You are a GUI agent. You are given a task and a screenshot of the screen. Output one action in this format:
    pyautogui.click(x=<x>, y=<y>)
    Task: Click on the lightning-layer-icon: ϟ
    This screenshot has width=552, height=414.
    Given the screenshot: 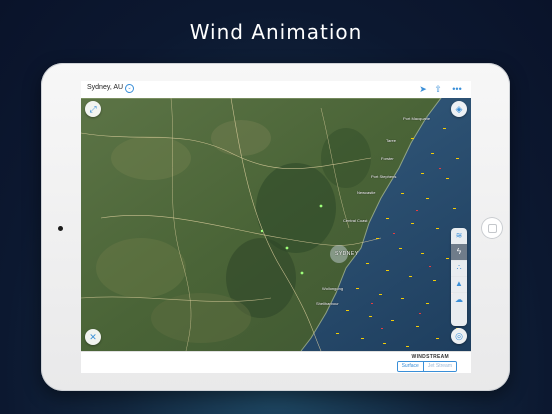 What is the action you would take?
    pyautogui.click(x=459, y=252)
    